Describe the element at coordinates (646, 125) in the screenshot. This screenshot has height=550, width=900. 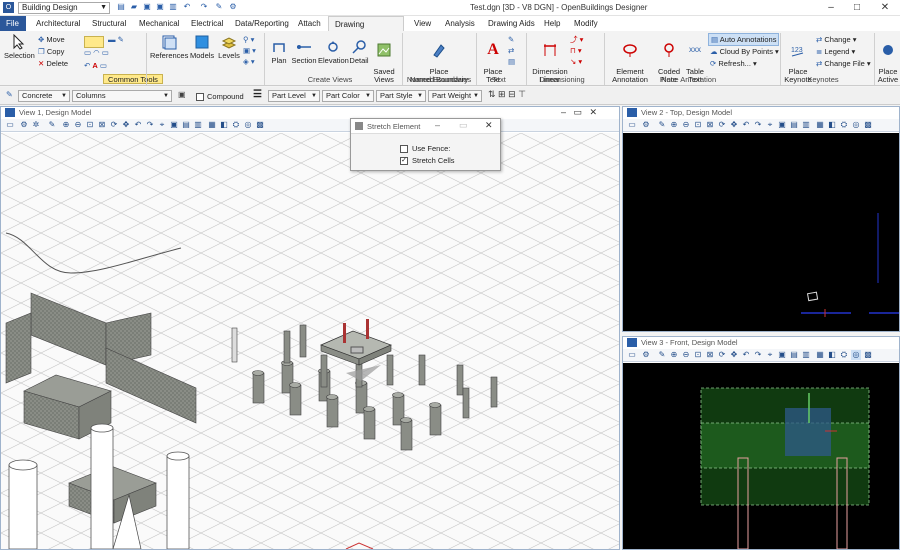
I see `gear-icon: ⚙` at that location.